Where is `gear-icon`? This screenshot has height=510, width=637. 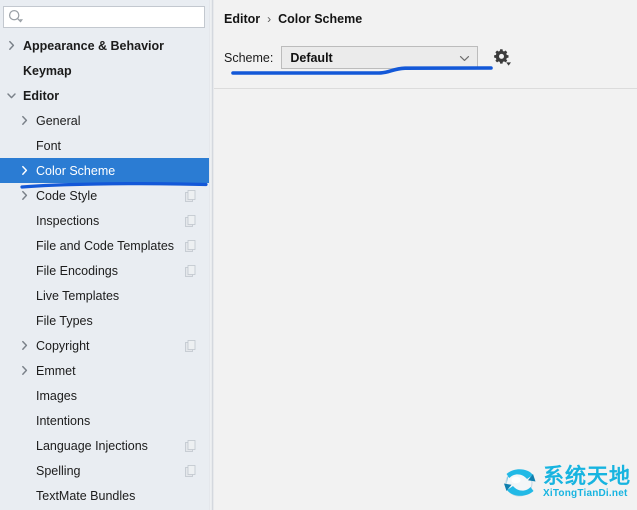
gear-icon is located at coordinates (503, 58).